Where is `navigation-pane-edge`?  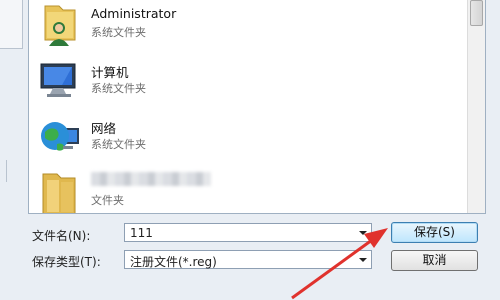 navigation-pane-edge is located at coordinates (11, 24).